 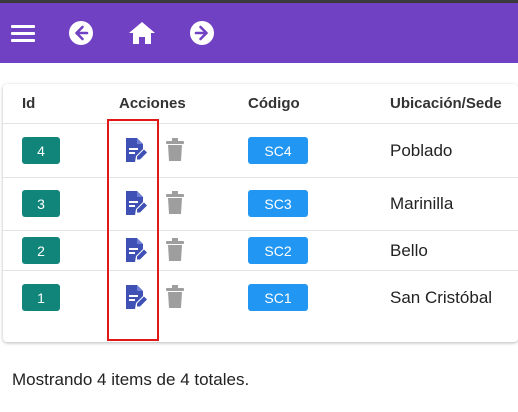 I want to click on back-button, so click(x=81, y=33).